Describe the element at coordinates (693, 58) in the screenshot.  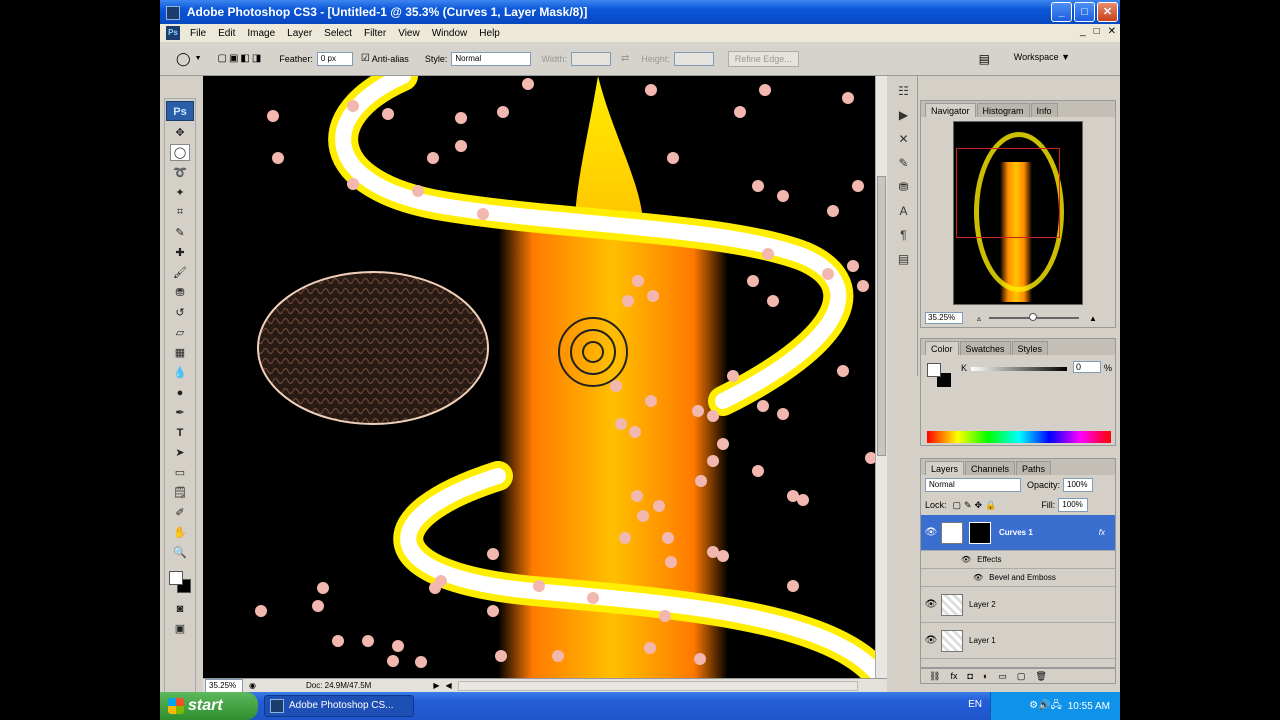
I see `height-input` at that location.